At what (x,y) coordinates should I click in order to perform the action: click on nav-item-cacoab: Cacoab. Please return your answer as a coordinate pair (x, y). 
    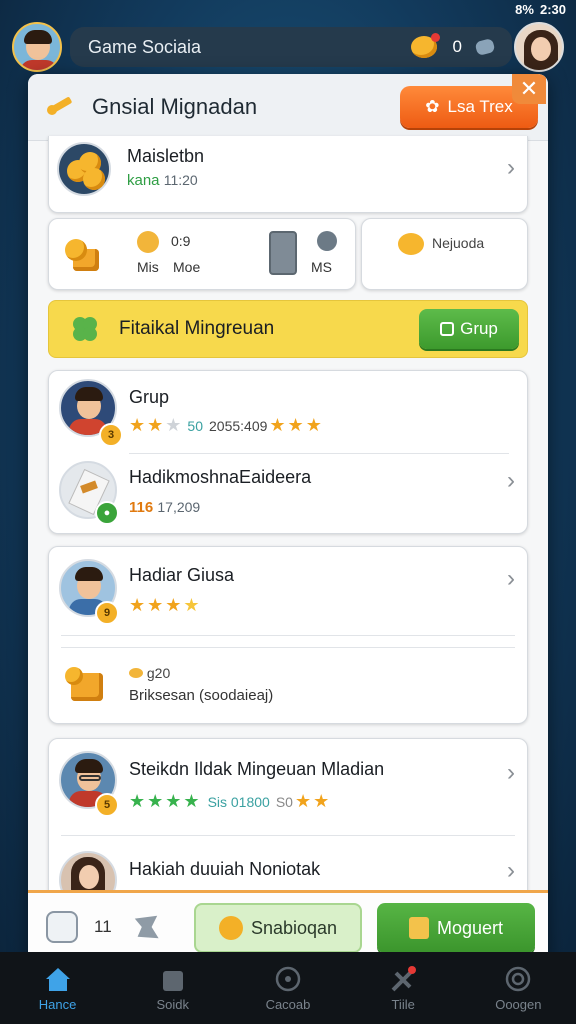
    Looking at the image, I should click on (288, 988).